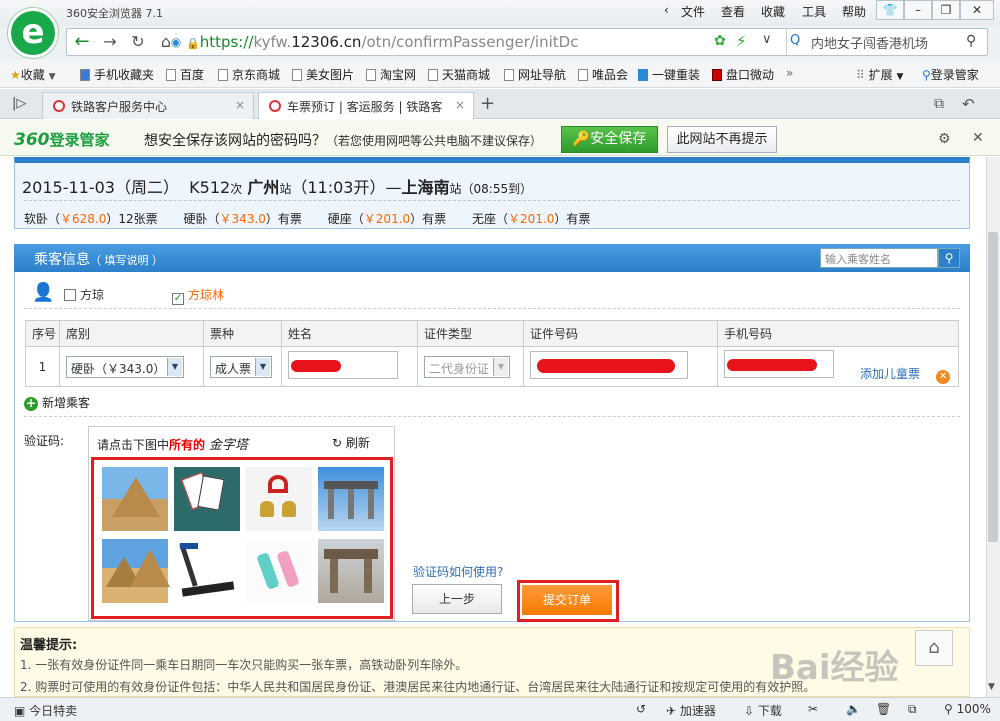 This screenshot has width=1000, height=721. Describe the element at coordinates (567, 600) in the screenshot. I see `submit-order-button: 提交订单` at that location.